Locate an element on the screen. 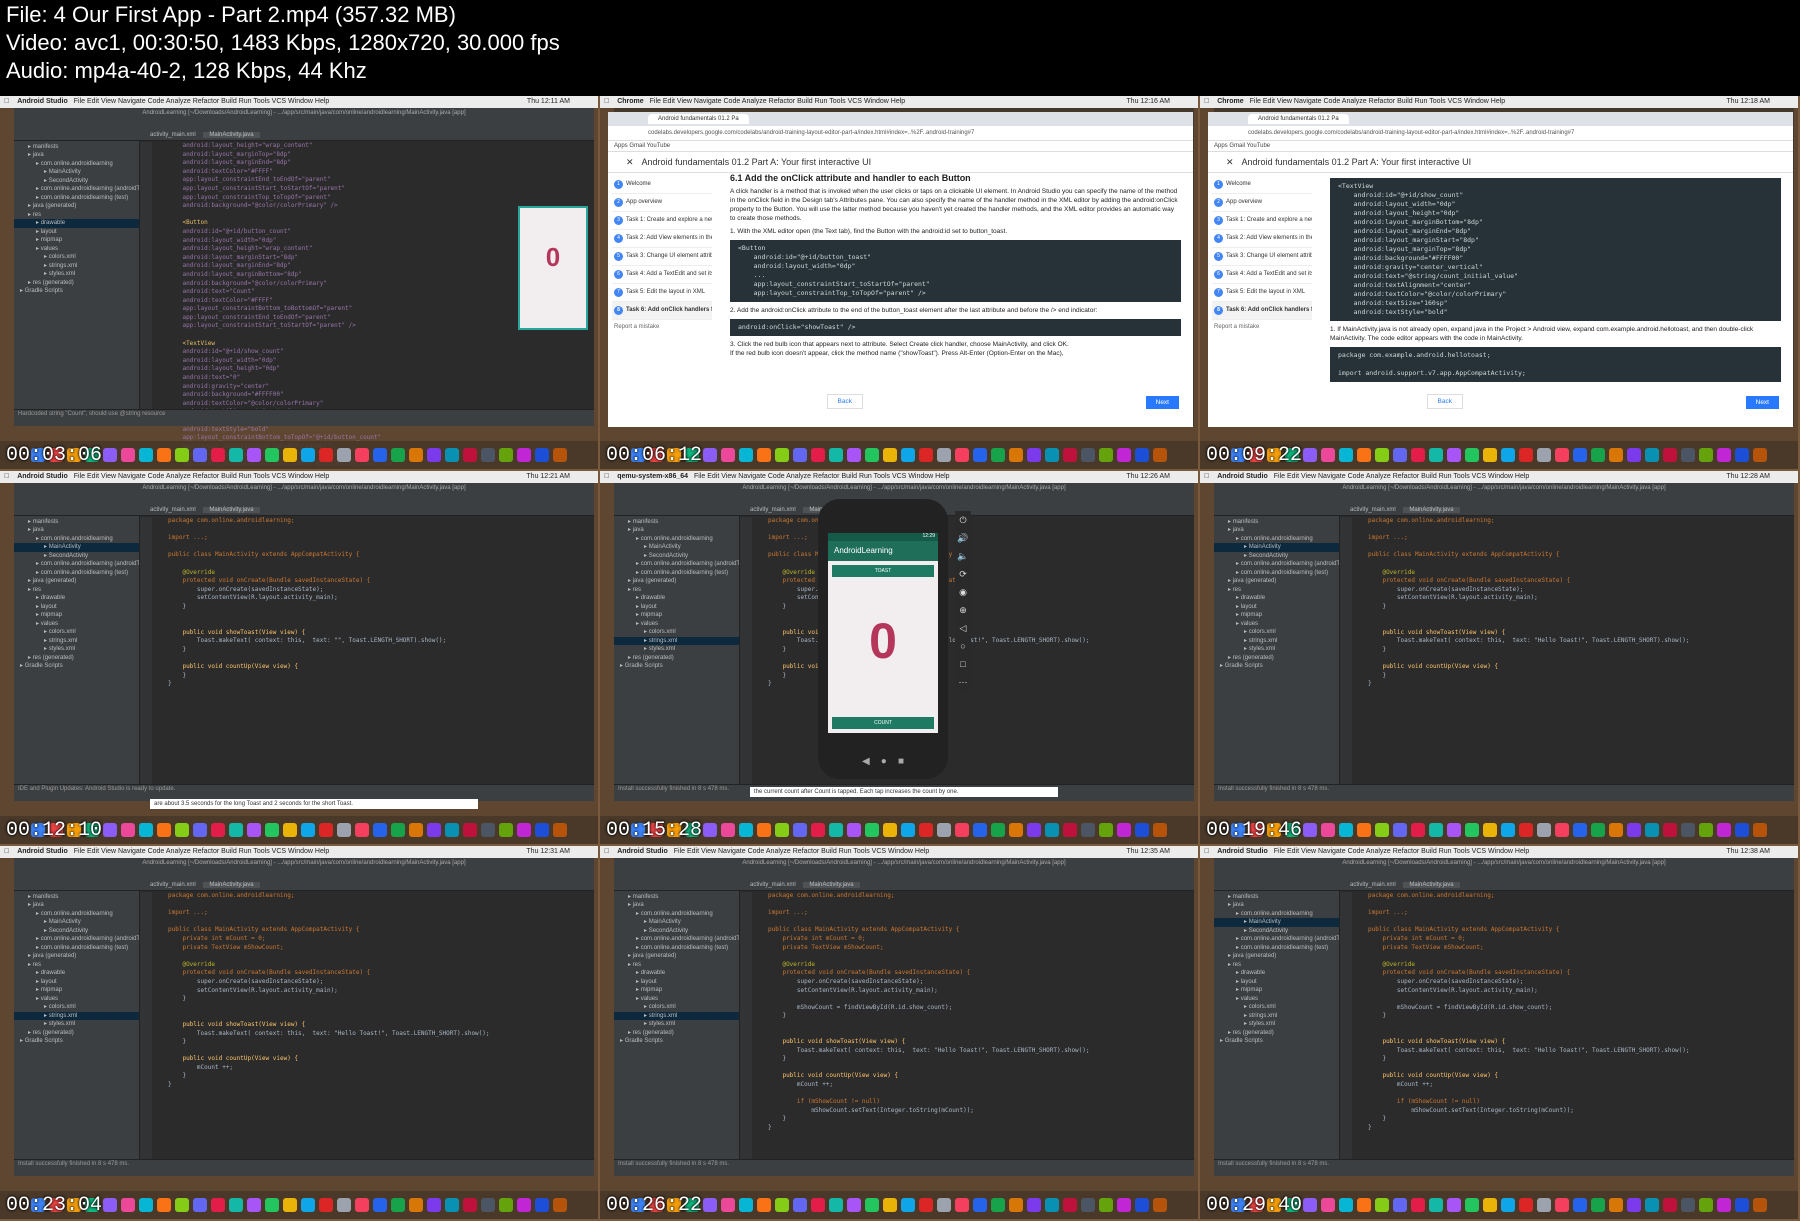  back-button: Back is located at coordinates (1444, 401).